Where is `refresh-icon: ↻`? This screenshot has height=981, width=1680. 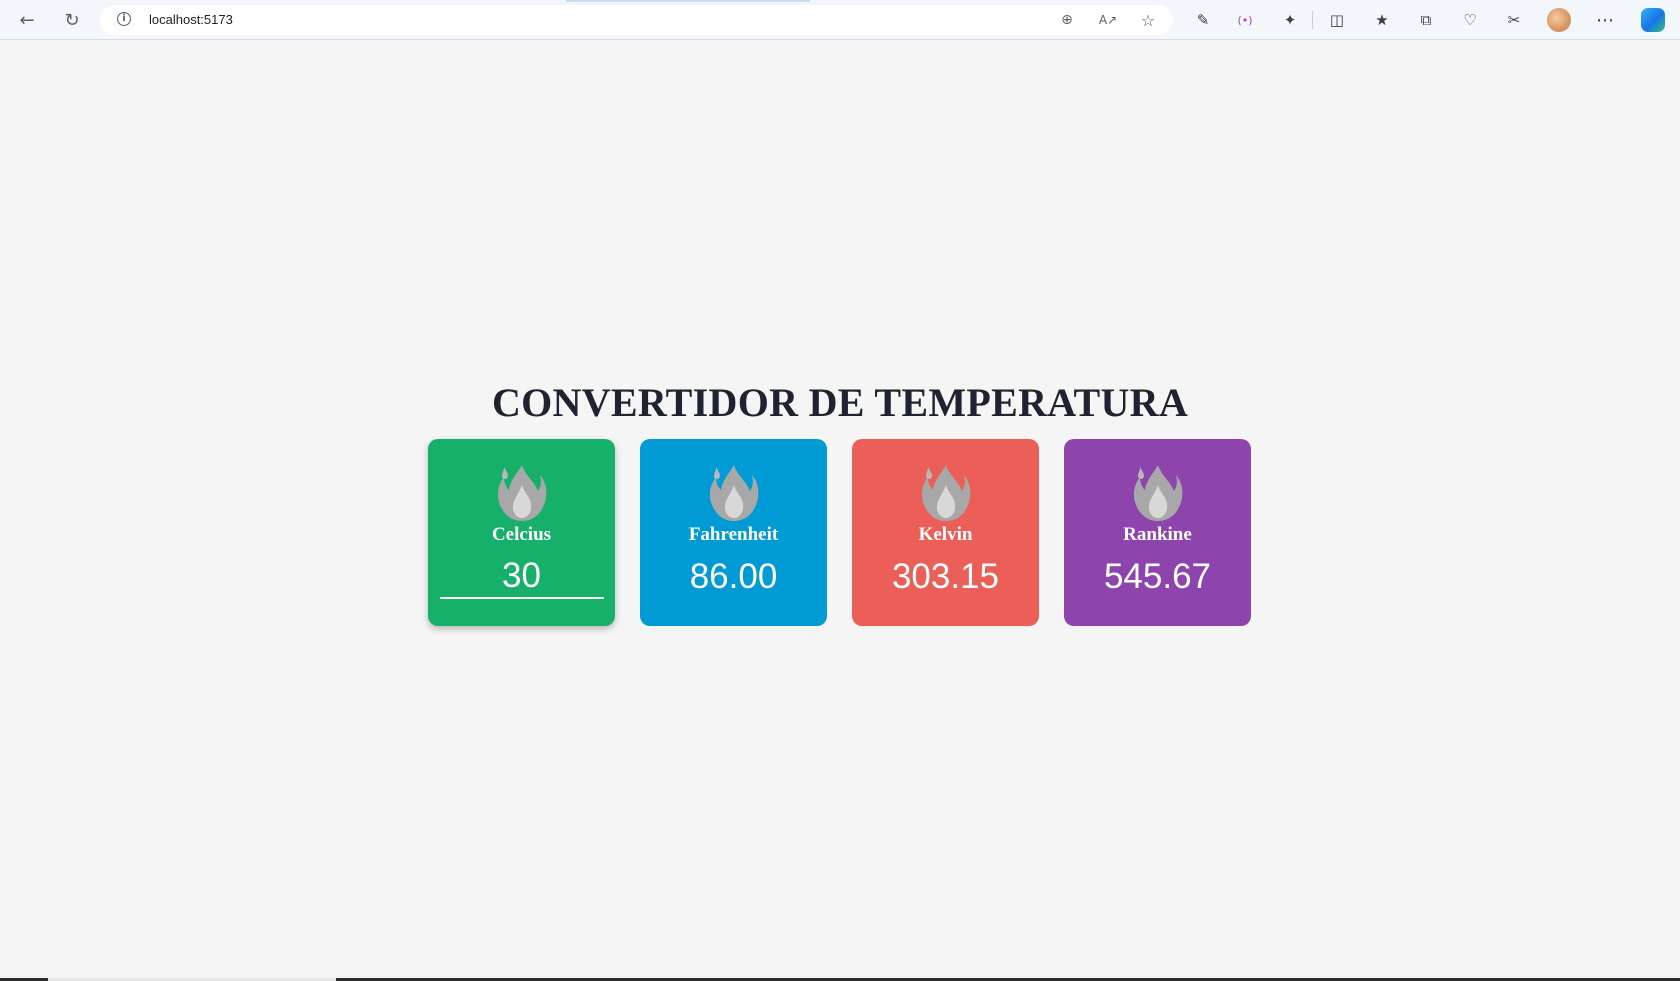
refresh-icon: ↻ is located at coordinates (72, 20).